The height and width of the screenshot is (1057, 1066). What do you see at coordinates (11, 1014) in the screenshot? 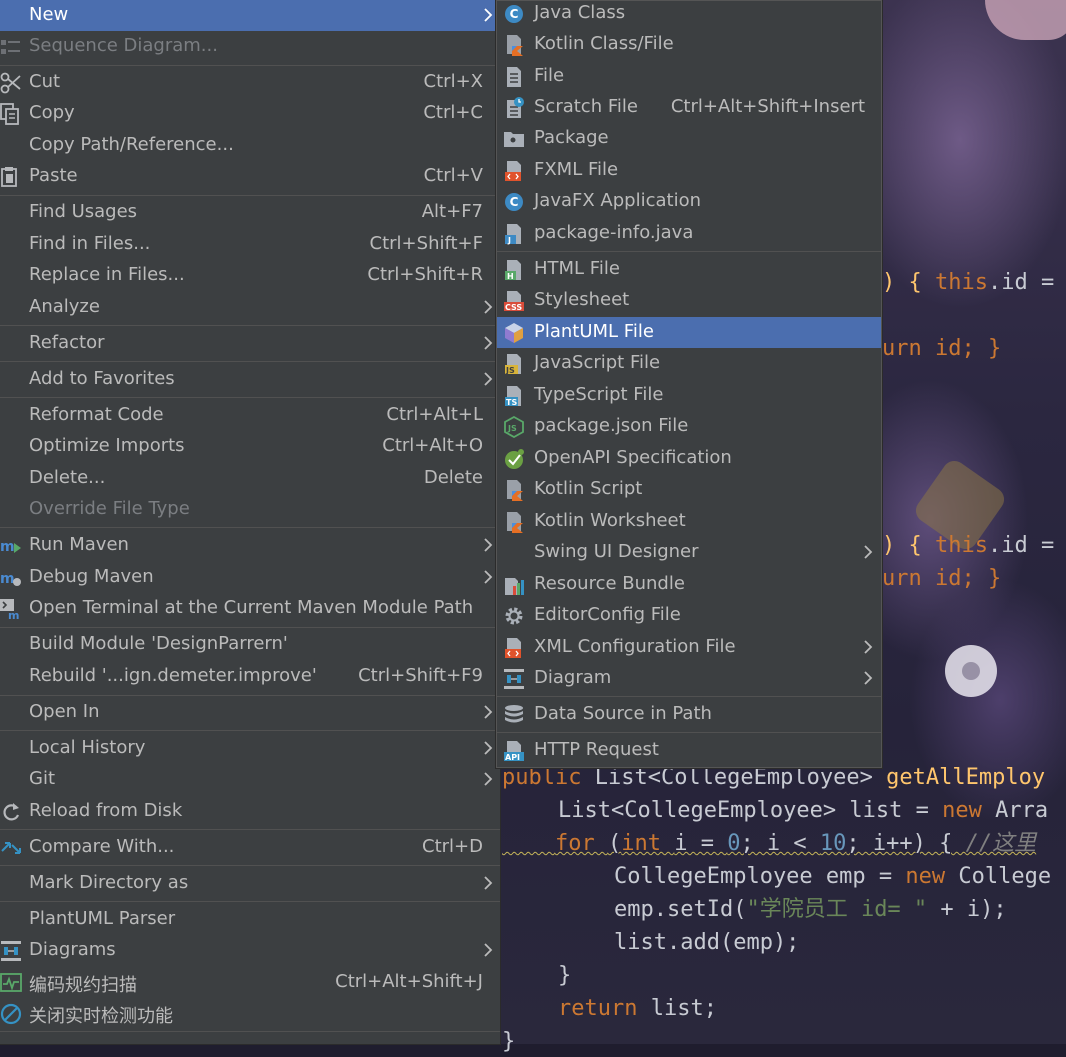
I see `disable-icon` at bounding box center [11, 1014].